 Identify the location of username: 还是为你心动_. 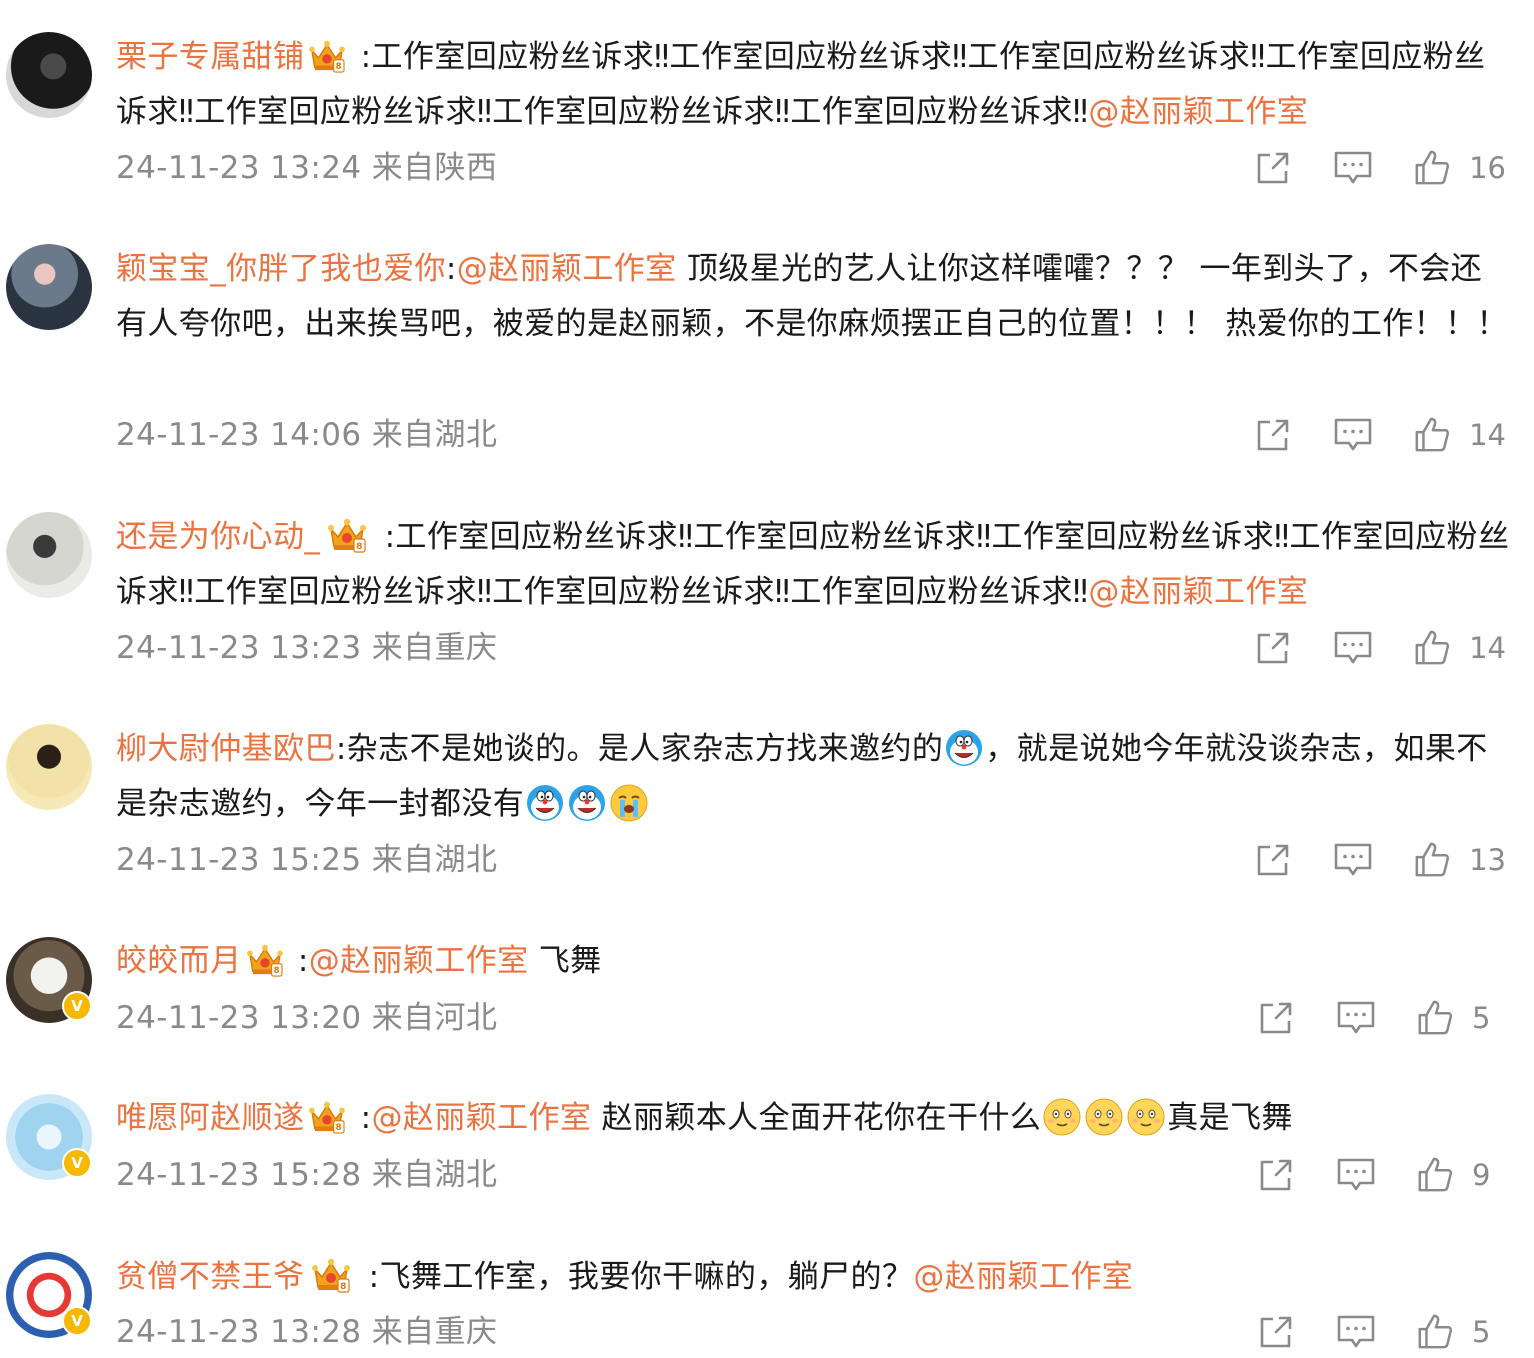
(218, 537).